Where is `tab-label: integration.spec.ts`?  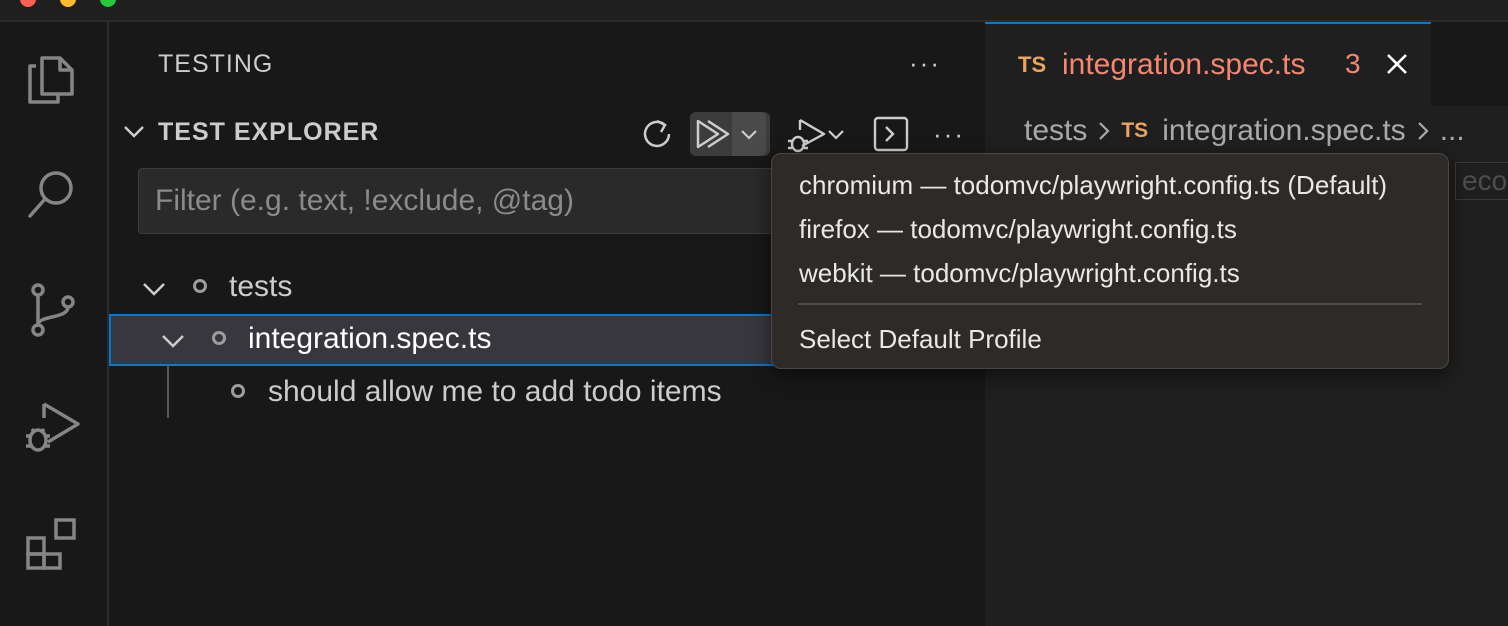
tab-label: integration.spec.ts is located at coordinates (1184, 64).